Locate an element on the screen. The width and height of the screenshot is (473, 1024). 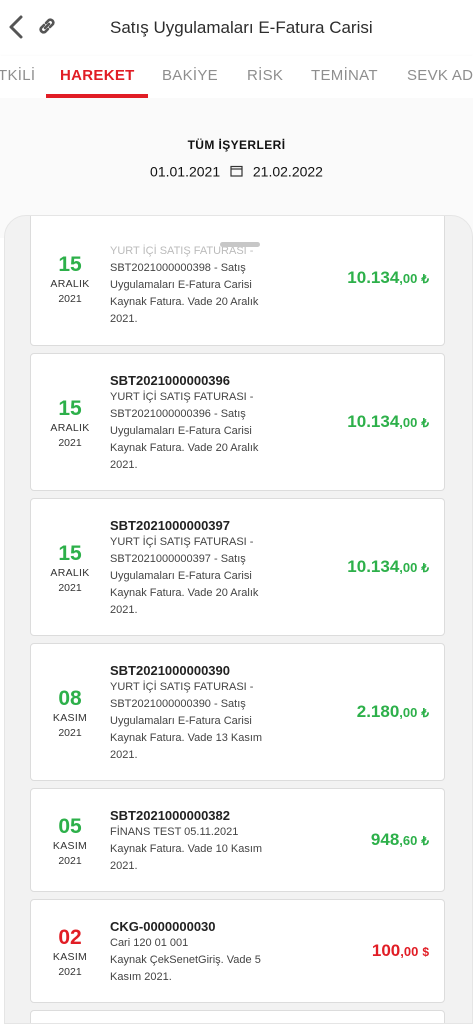
currency-symbol: $ is located at coordinates (425, 952).